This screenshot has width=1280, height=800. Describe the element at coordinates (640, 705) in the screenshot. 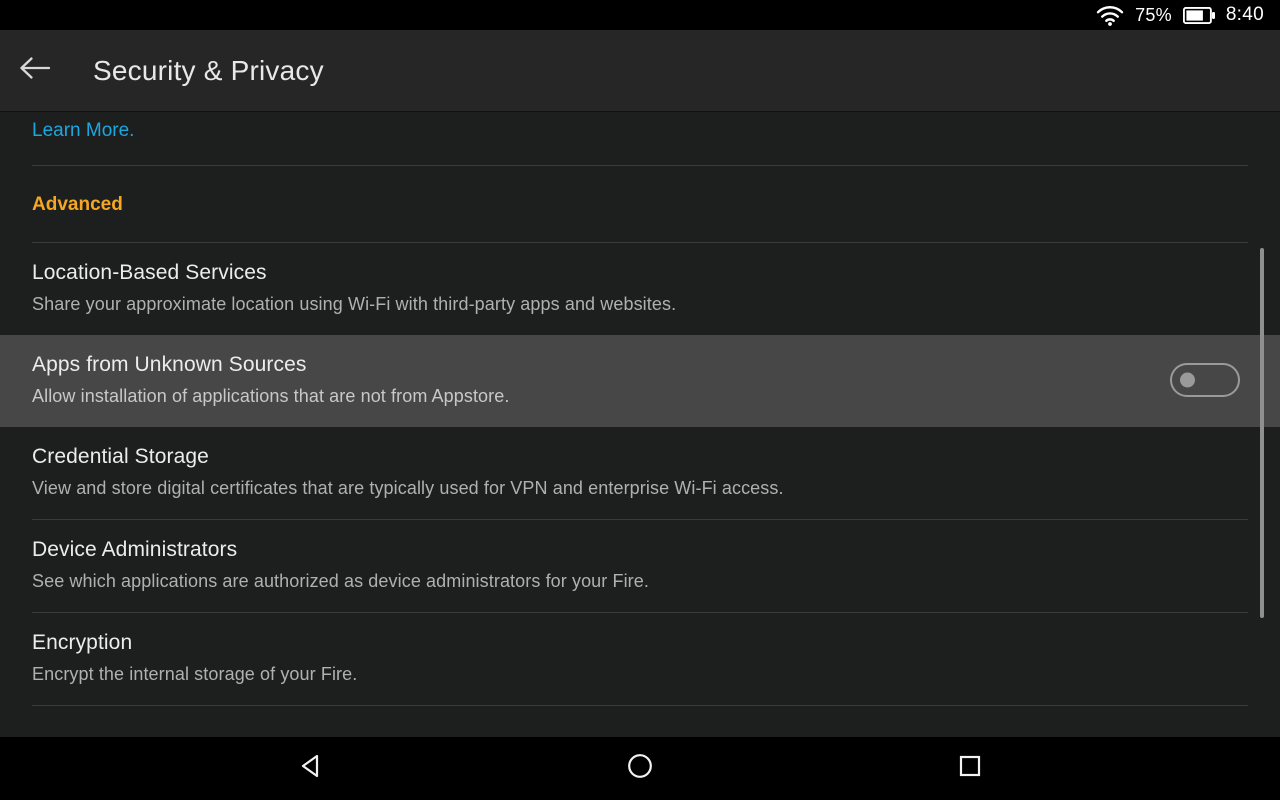

I see `divider` at that location.